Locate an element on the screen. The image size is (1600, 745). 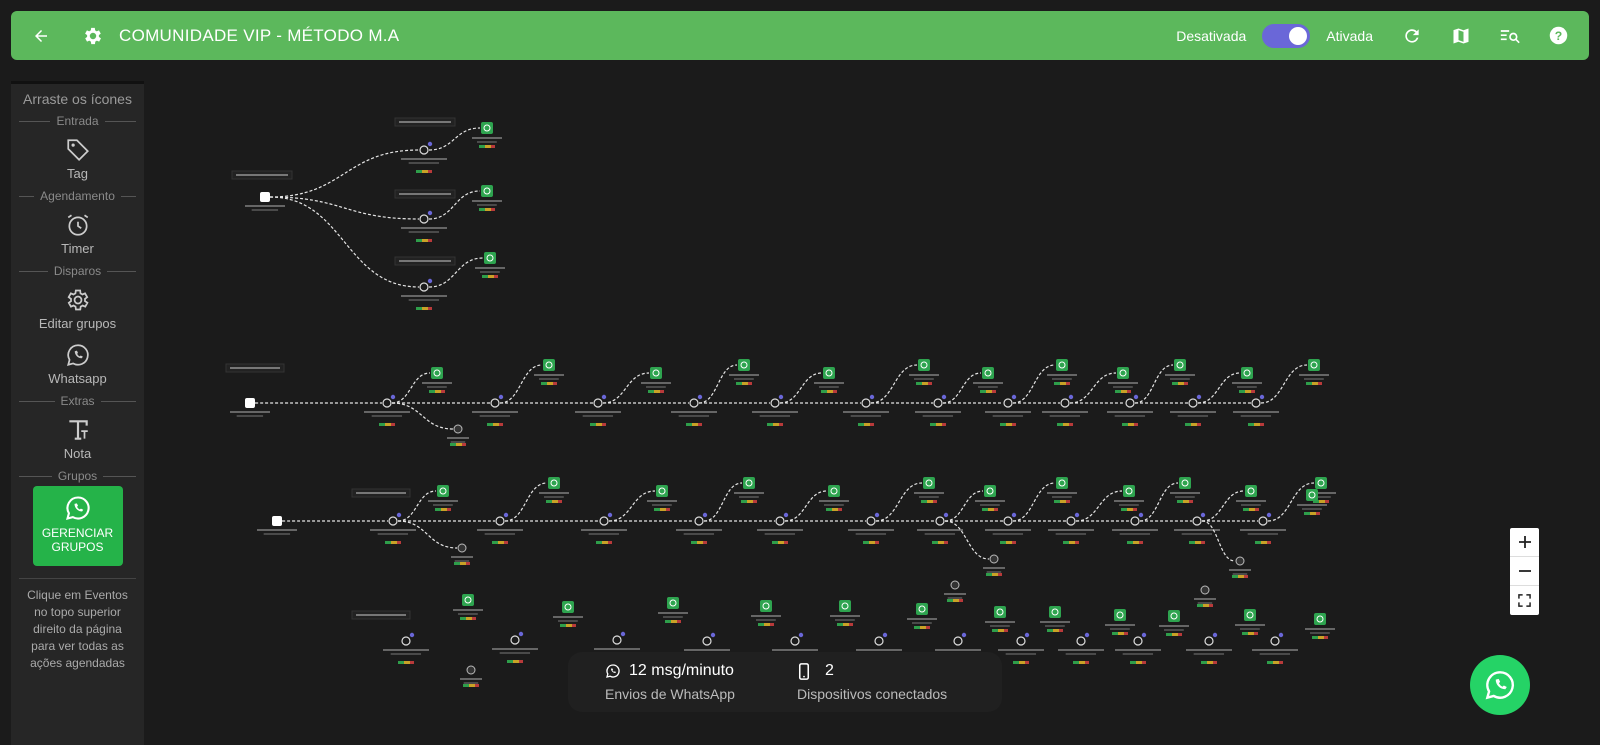
zoom-in-button is located at coordinates (1524, 542).